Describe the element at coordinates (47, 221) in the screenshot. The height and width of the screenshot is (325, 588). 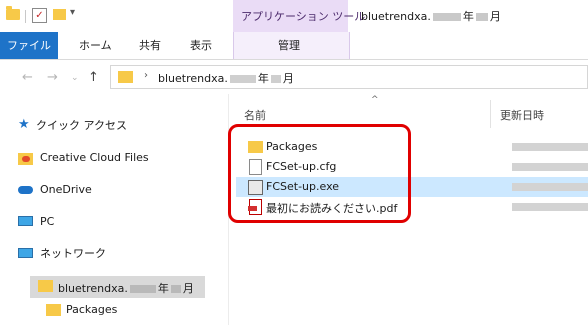
I see `nav-item-label: PC` at that location.